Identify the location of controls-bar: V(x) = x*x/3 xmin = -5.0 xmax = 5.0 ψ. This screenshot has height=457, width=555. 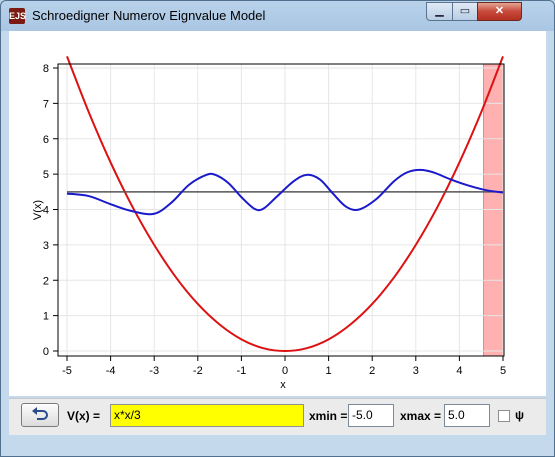
(277, 416).